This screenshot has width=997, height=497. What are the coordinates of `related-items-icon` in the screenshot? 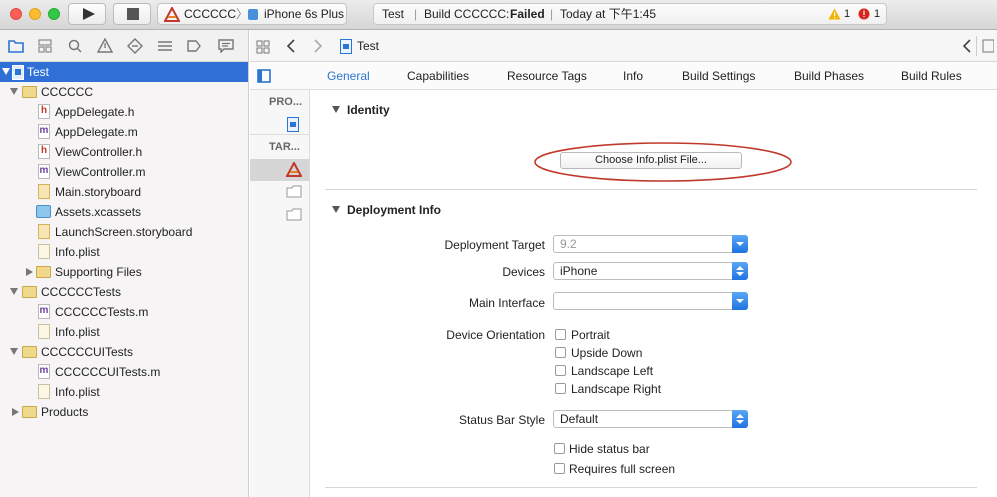 It's located at (263, 47).